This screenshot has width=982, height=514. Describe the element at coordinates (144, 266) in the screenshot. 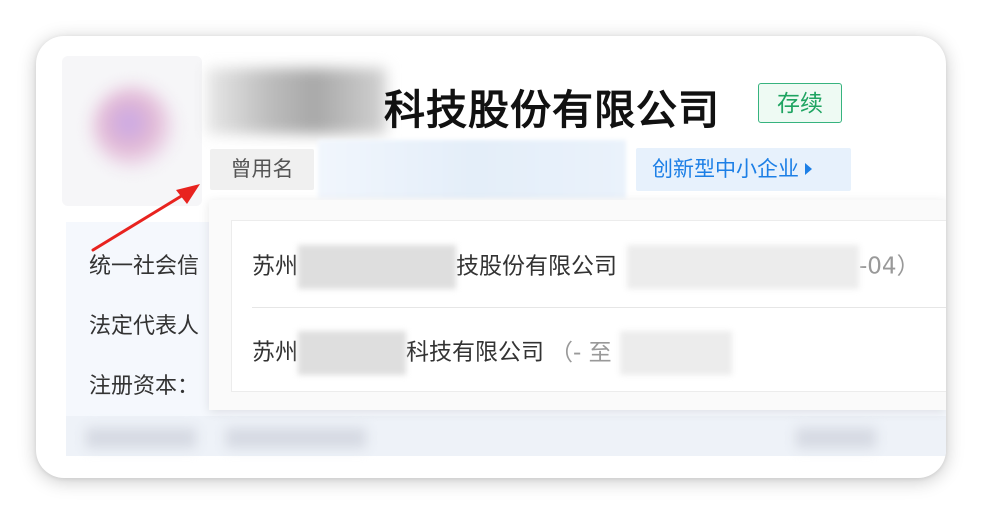

I see `credit-code-label: 统一社会信` at that location.